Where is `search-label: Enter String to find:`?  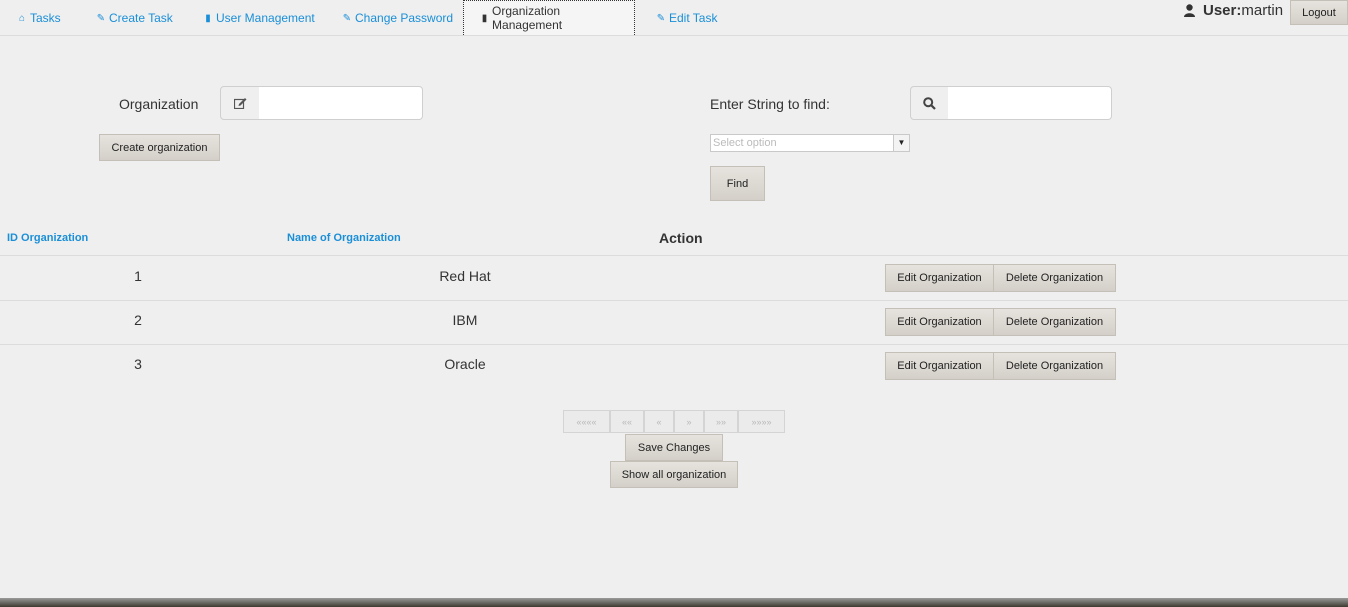
search-label: Enter String to find: is located at coordinates (770, 104).